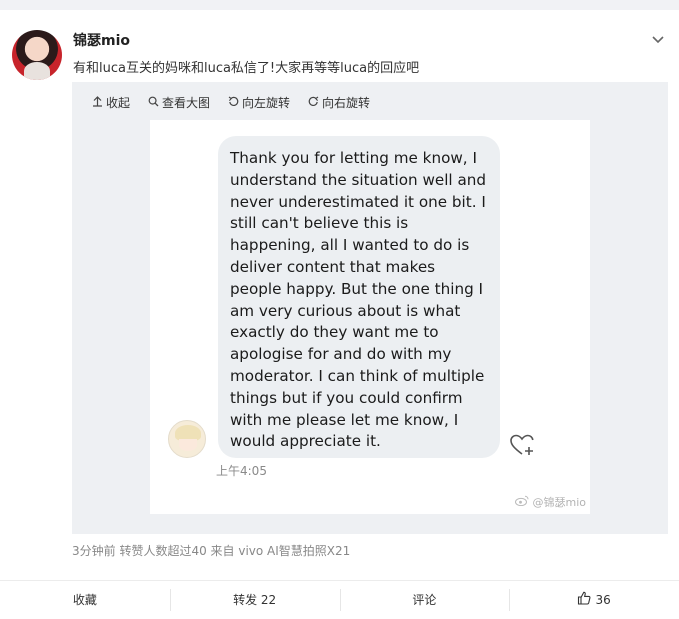  I want to click on rotate-left-icon, so click(233, 103).